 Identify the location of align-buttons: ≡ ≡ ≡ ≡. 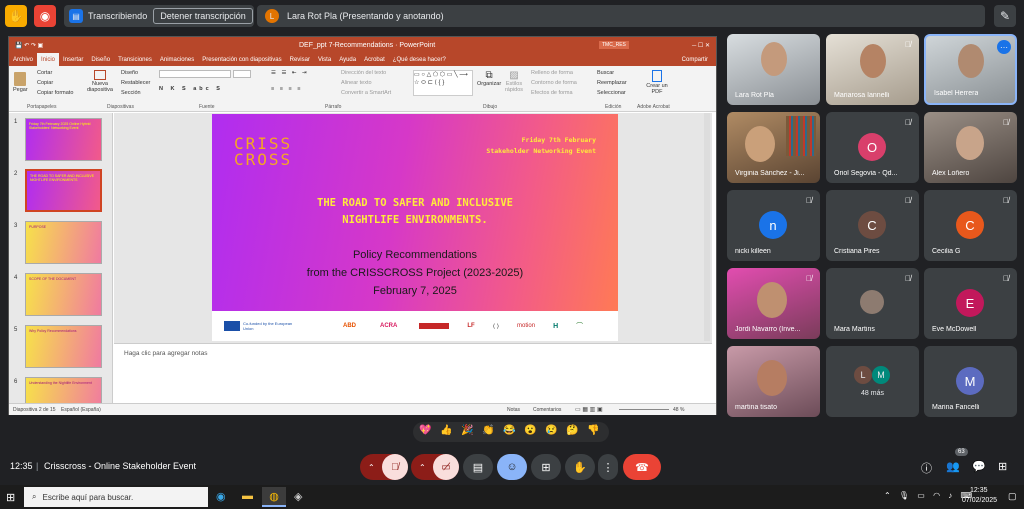
(286, 89).